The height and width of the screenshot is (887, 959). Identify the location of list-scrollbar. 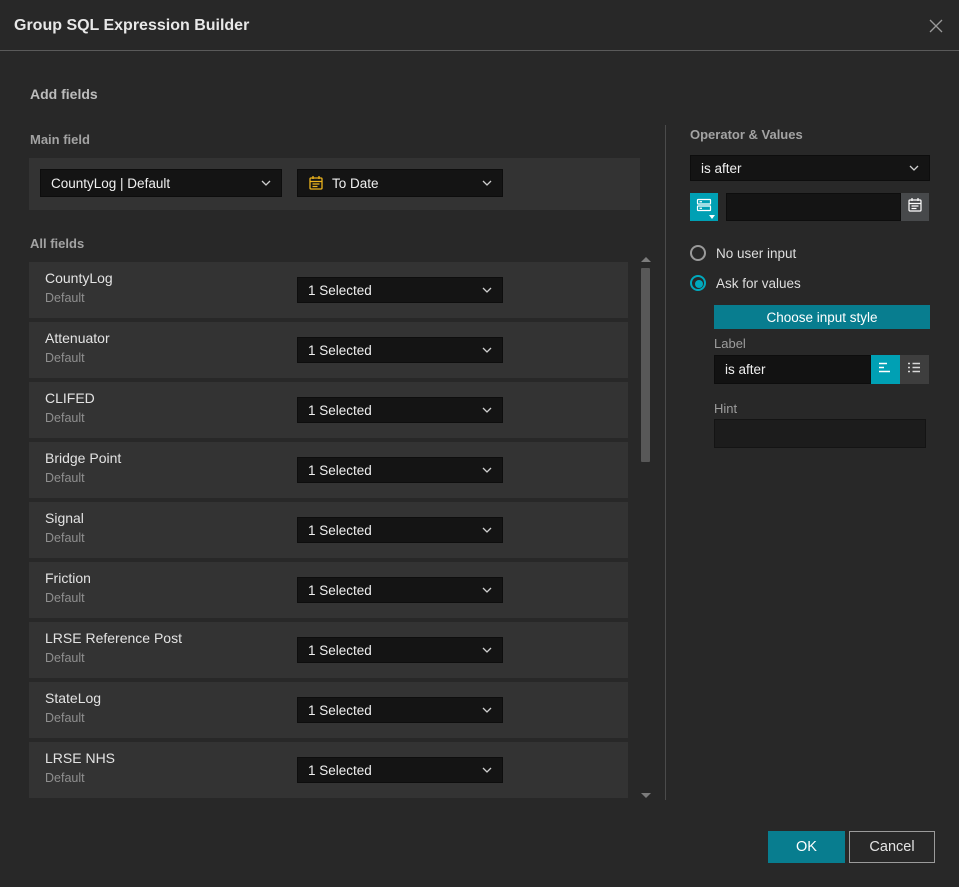
(646, 527).